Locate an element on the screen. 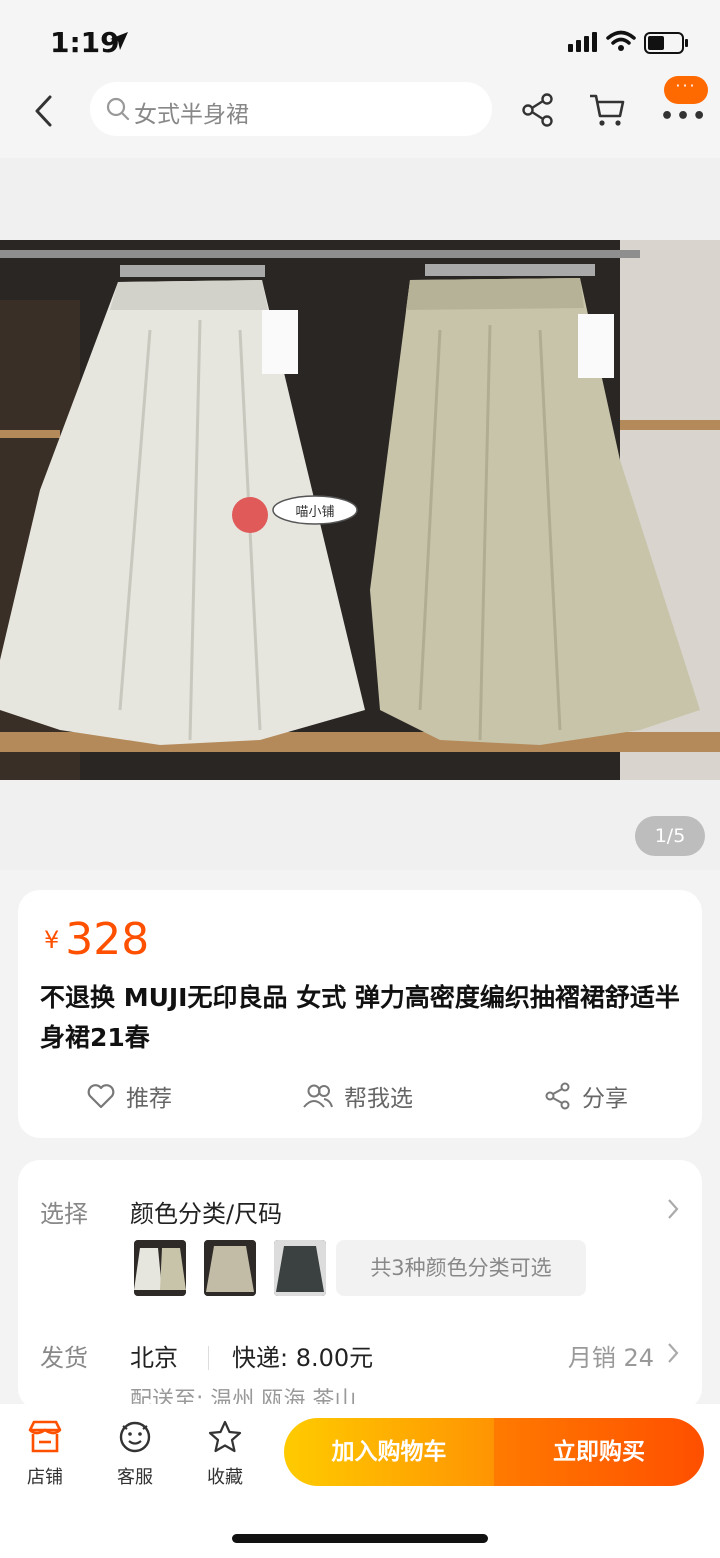 This screenshot has width=720, height=1558. buy-now-button: 立即购买 is located at coordinates (599, 1452).